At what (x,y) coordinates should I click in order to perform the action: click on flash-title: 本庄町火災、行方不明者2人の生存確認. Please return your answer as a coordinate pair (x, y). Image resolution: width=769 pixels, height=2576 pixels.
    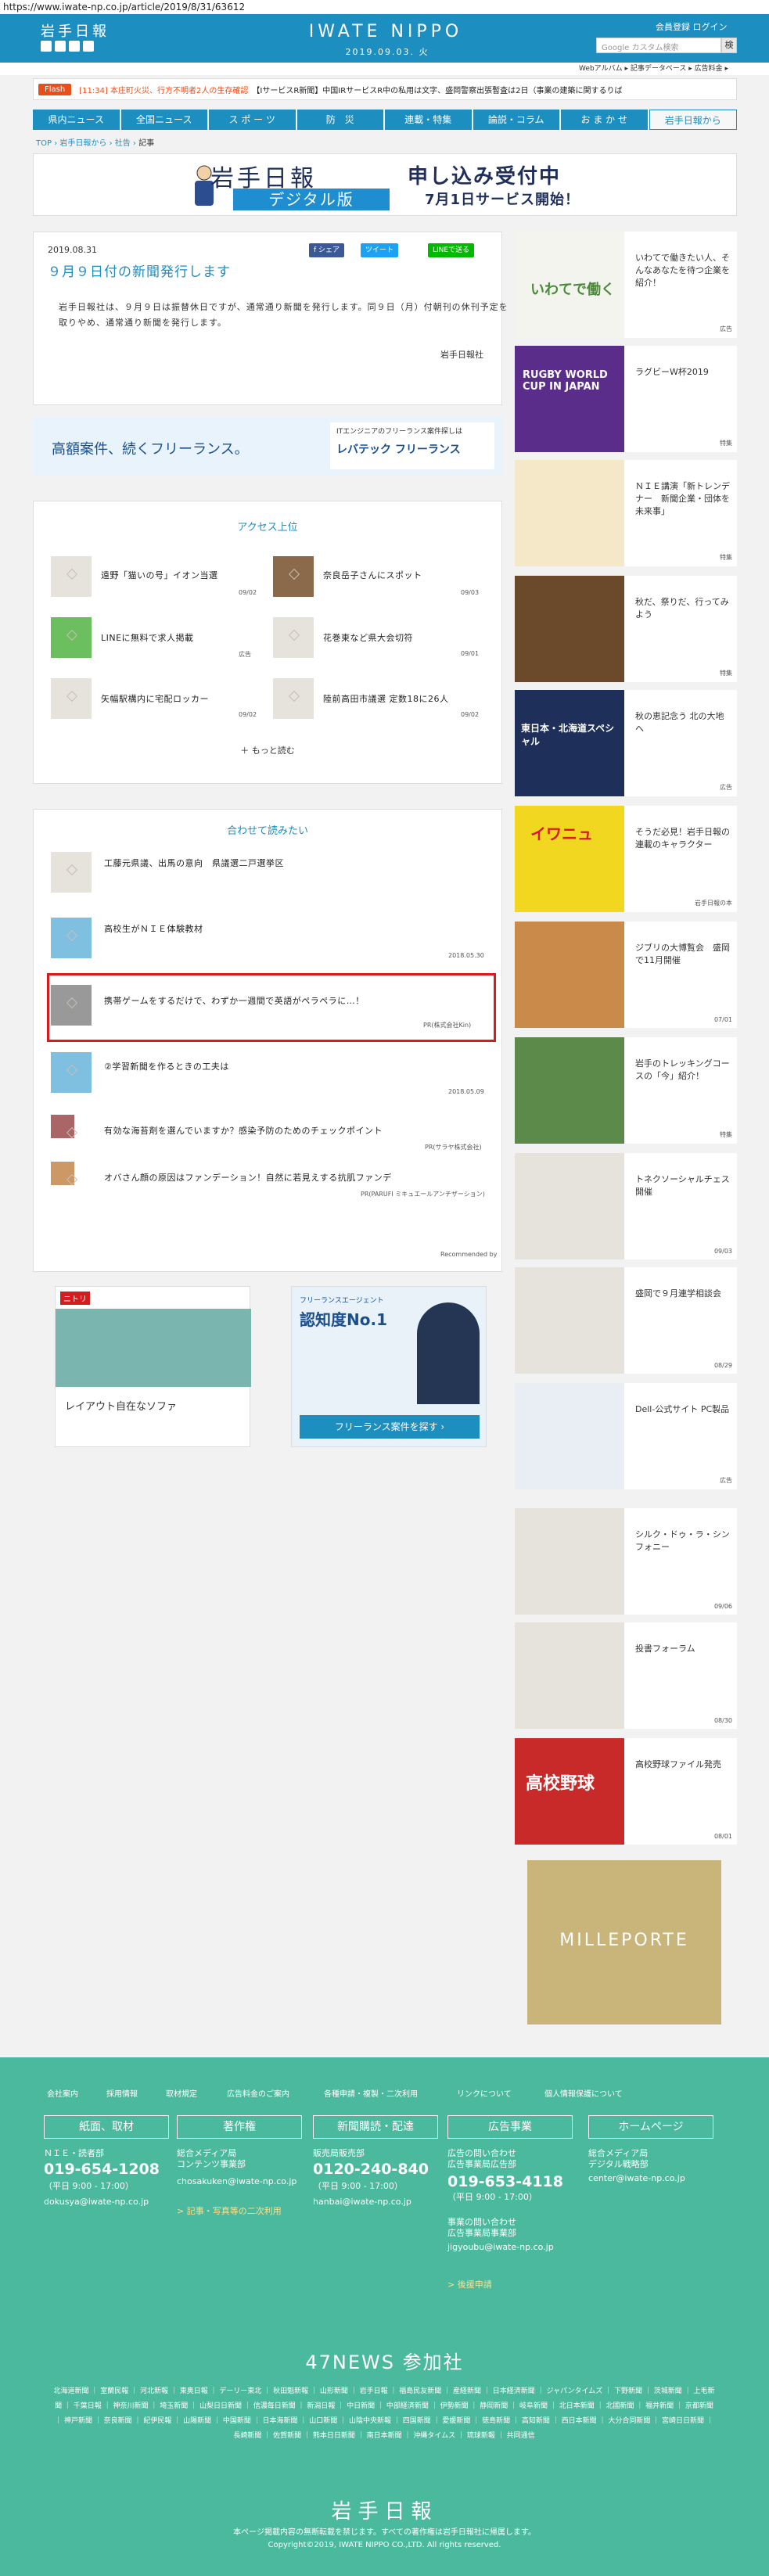
    Looking at the image, I should click on (179, 90).